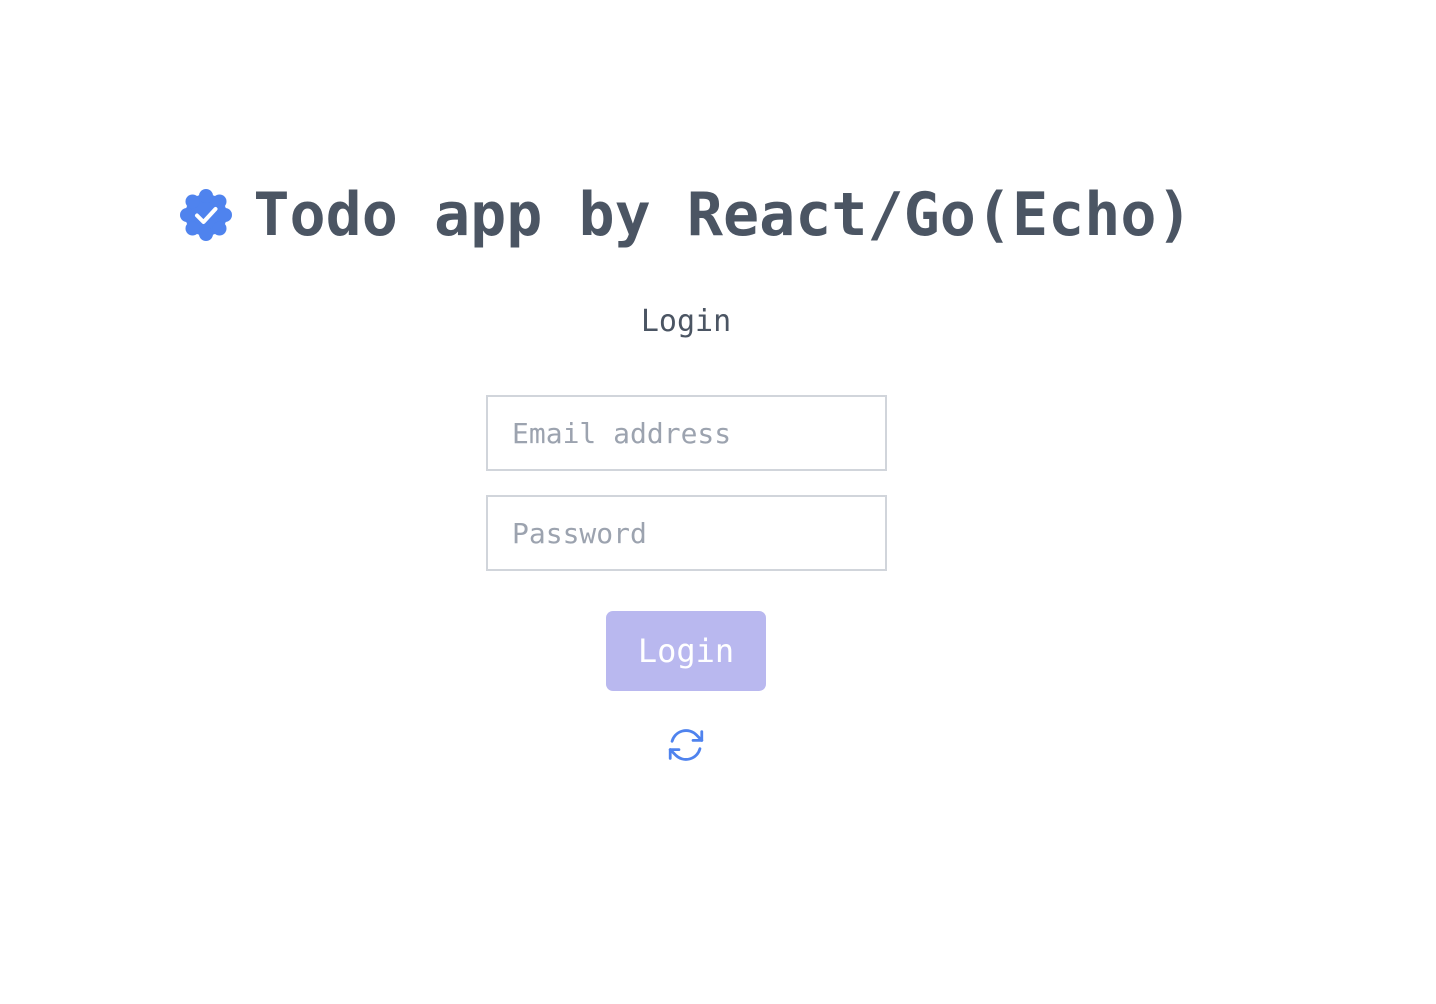 This screenshot has width=1436, height=1004. What do you see at coordinates (686, 651) in the screenshot?
I see `login-button: Login` at bounding box center [686, 651].